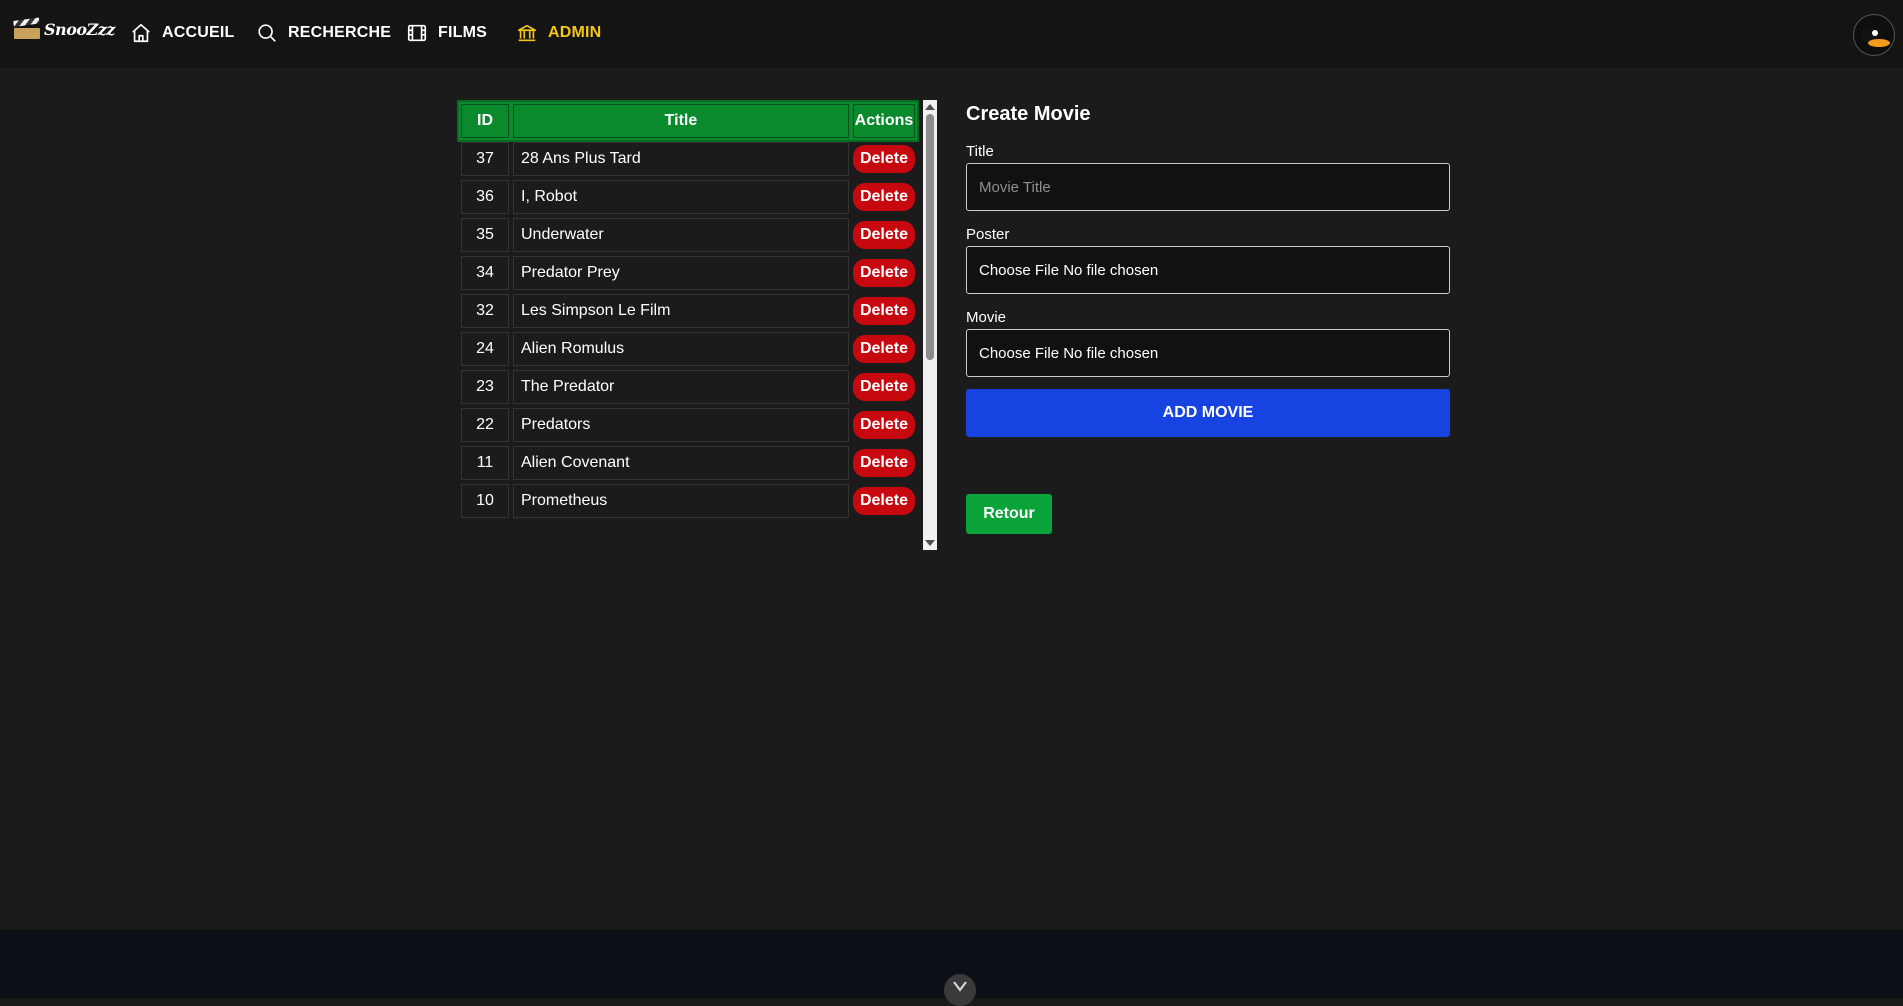  Describe the element at coordinates (951, 34) in the screenshot. I see `top-navbar: SnooZzz ACCUEIL RECHERCHE FILMS ADMIN` at that location.